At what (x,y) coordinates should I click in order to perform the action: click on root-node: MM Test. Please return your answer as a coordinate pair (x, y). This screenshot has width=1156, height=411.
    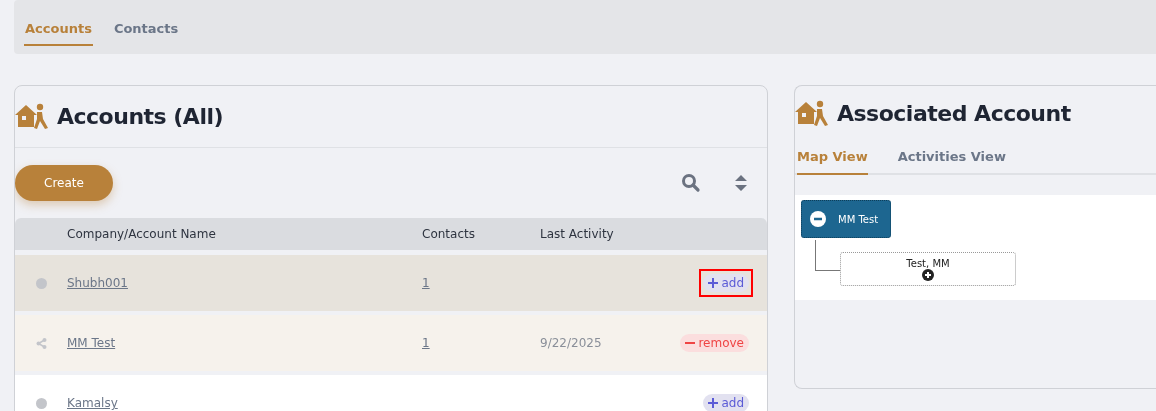
    Looking at the image, I should click on (846, 219).